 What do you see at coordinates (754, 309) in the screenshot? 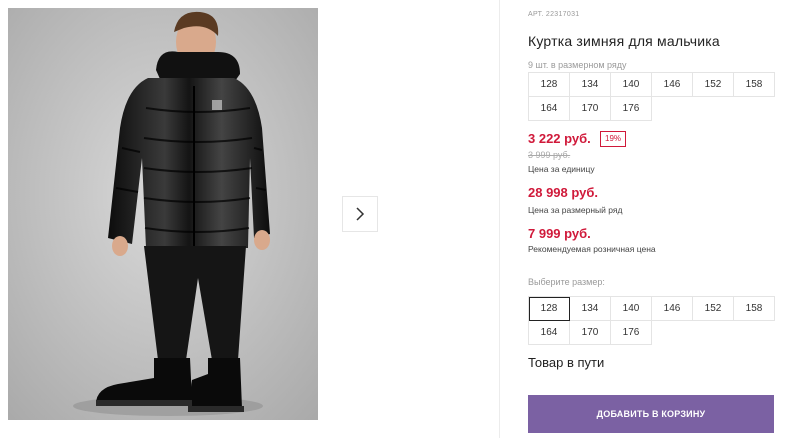
I see `size-option: 158` at bounding box center [754, 309].